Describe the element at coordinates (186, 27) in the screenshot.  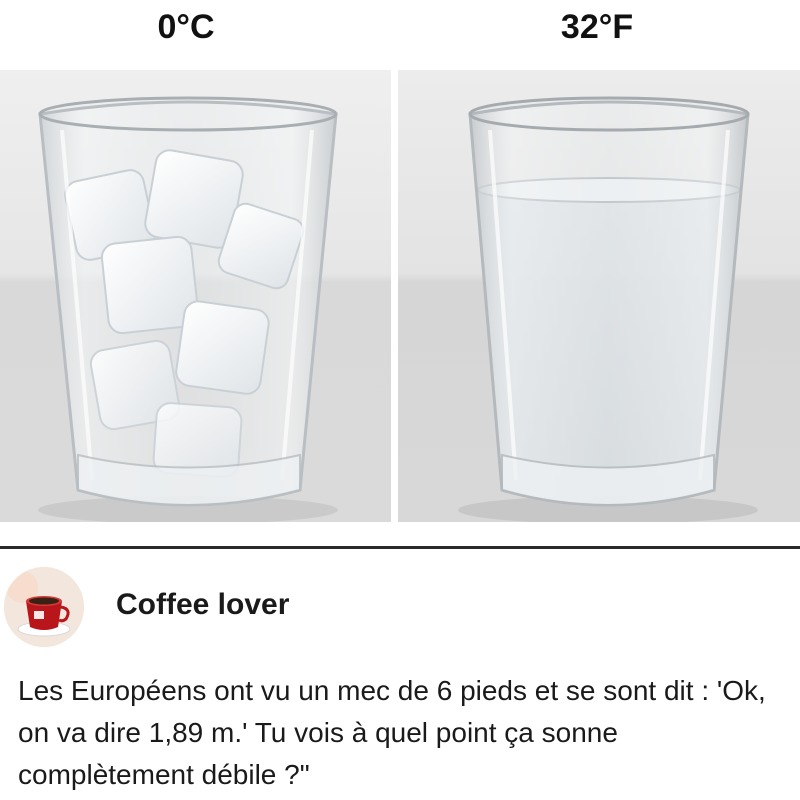
I see `left-panel-label: 0°C` at that location.